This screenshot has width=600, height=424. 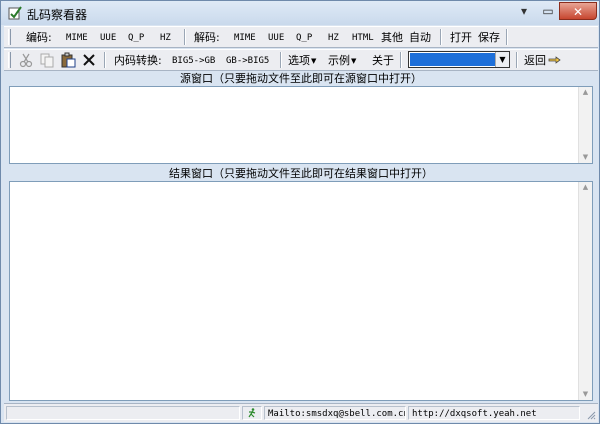 I want to click on about-button: 关于, so click(x=383, y=61).